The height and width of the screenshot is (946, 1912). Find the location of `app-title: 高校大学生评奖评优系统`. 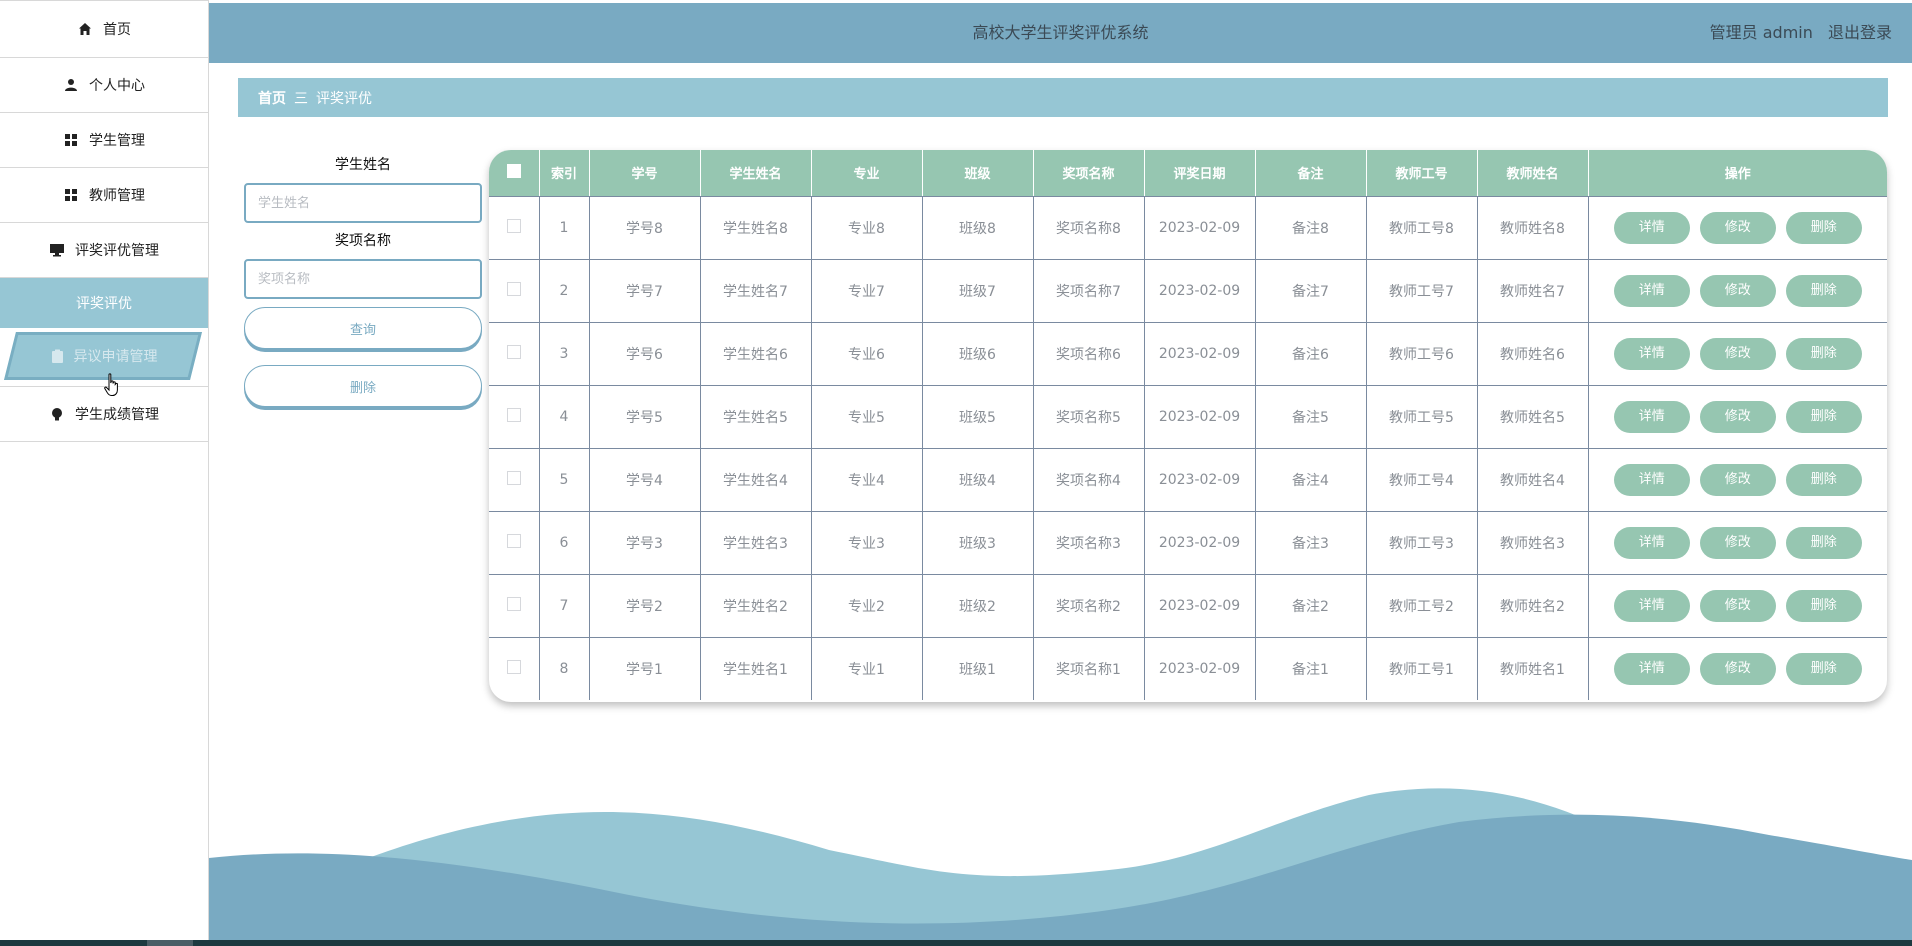

app-title: 高校大学生评奖评优系统 is located at coordinates (1060, 32).